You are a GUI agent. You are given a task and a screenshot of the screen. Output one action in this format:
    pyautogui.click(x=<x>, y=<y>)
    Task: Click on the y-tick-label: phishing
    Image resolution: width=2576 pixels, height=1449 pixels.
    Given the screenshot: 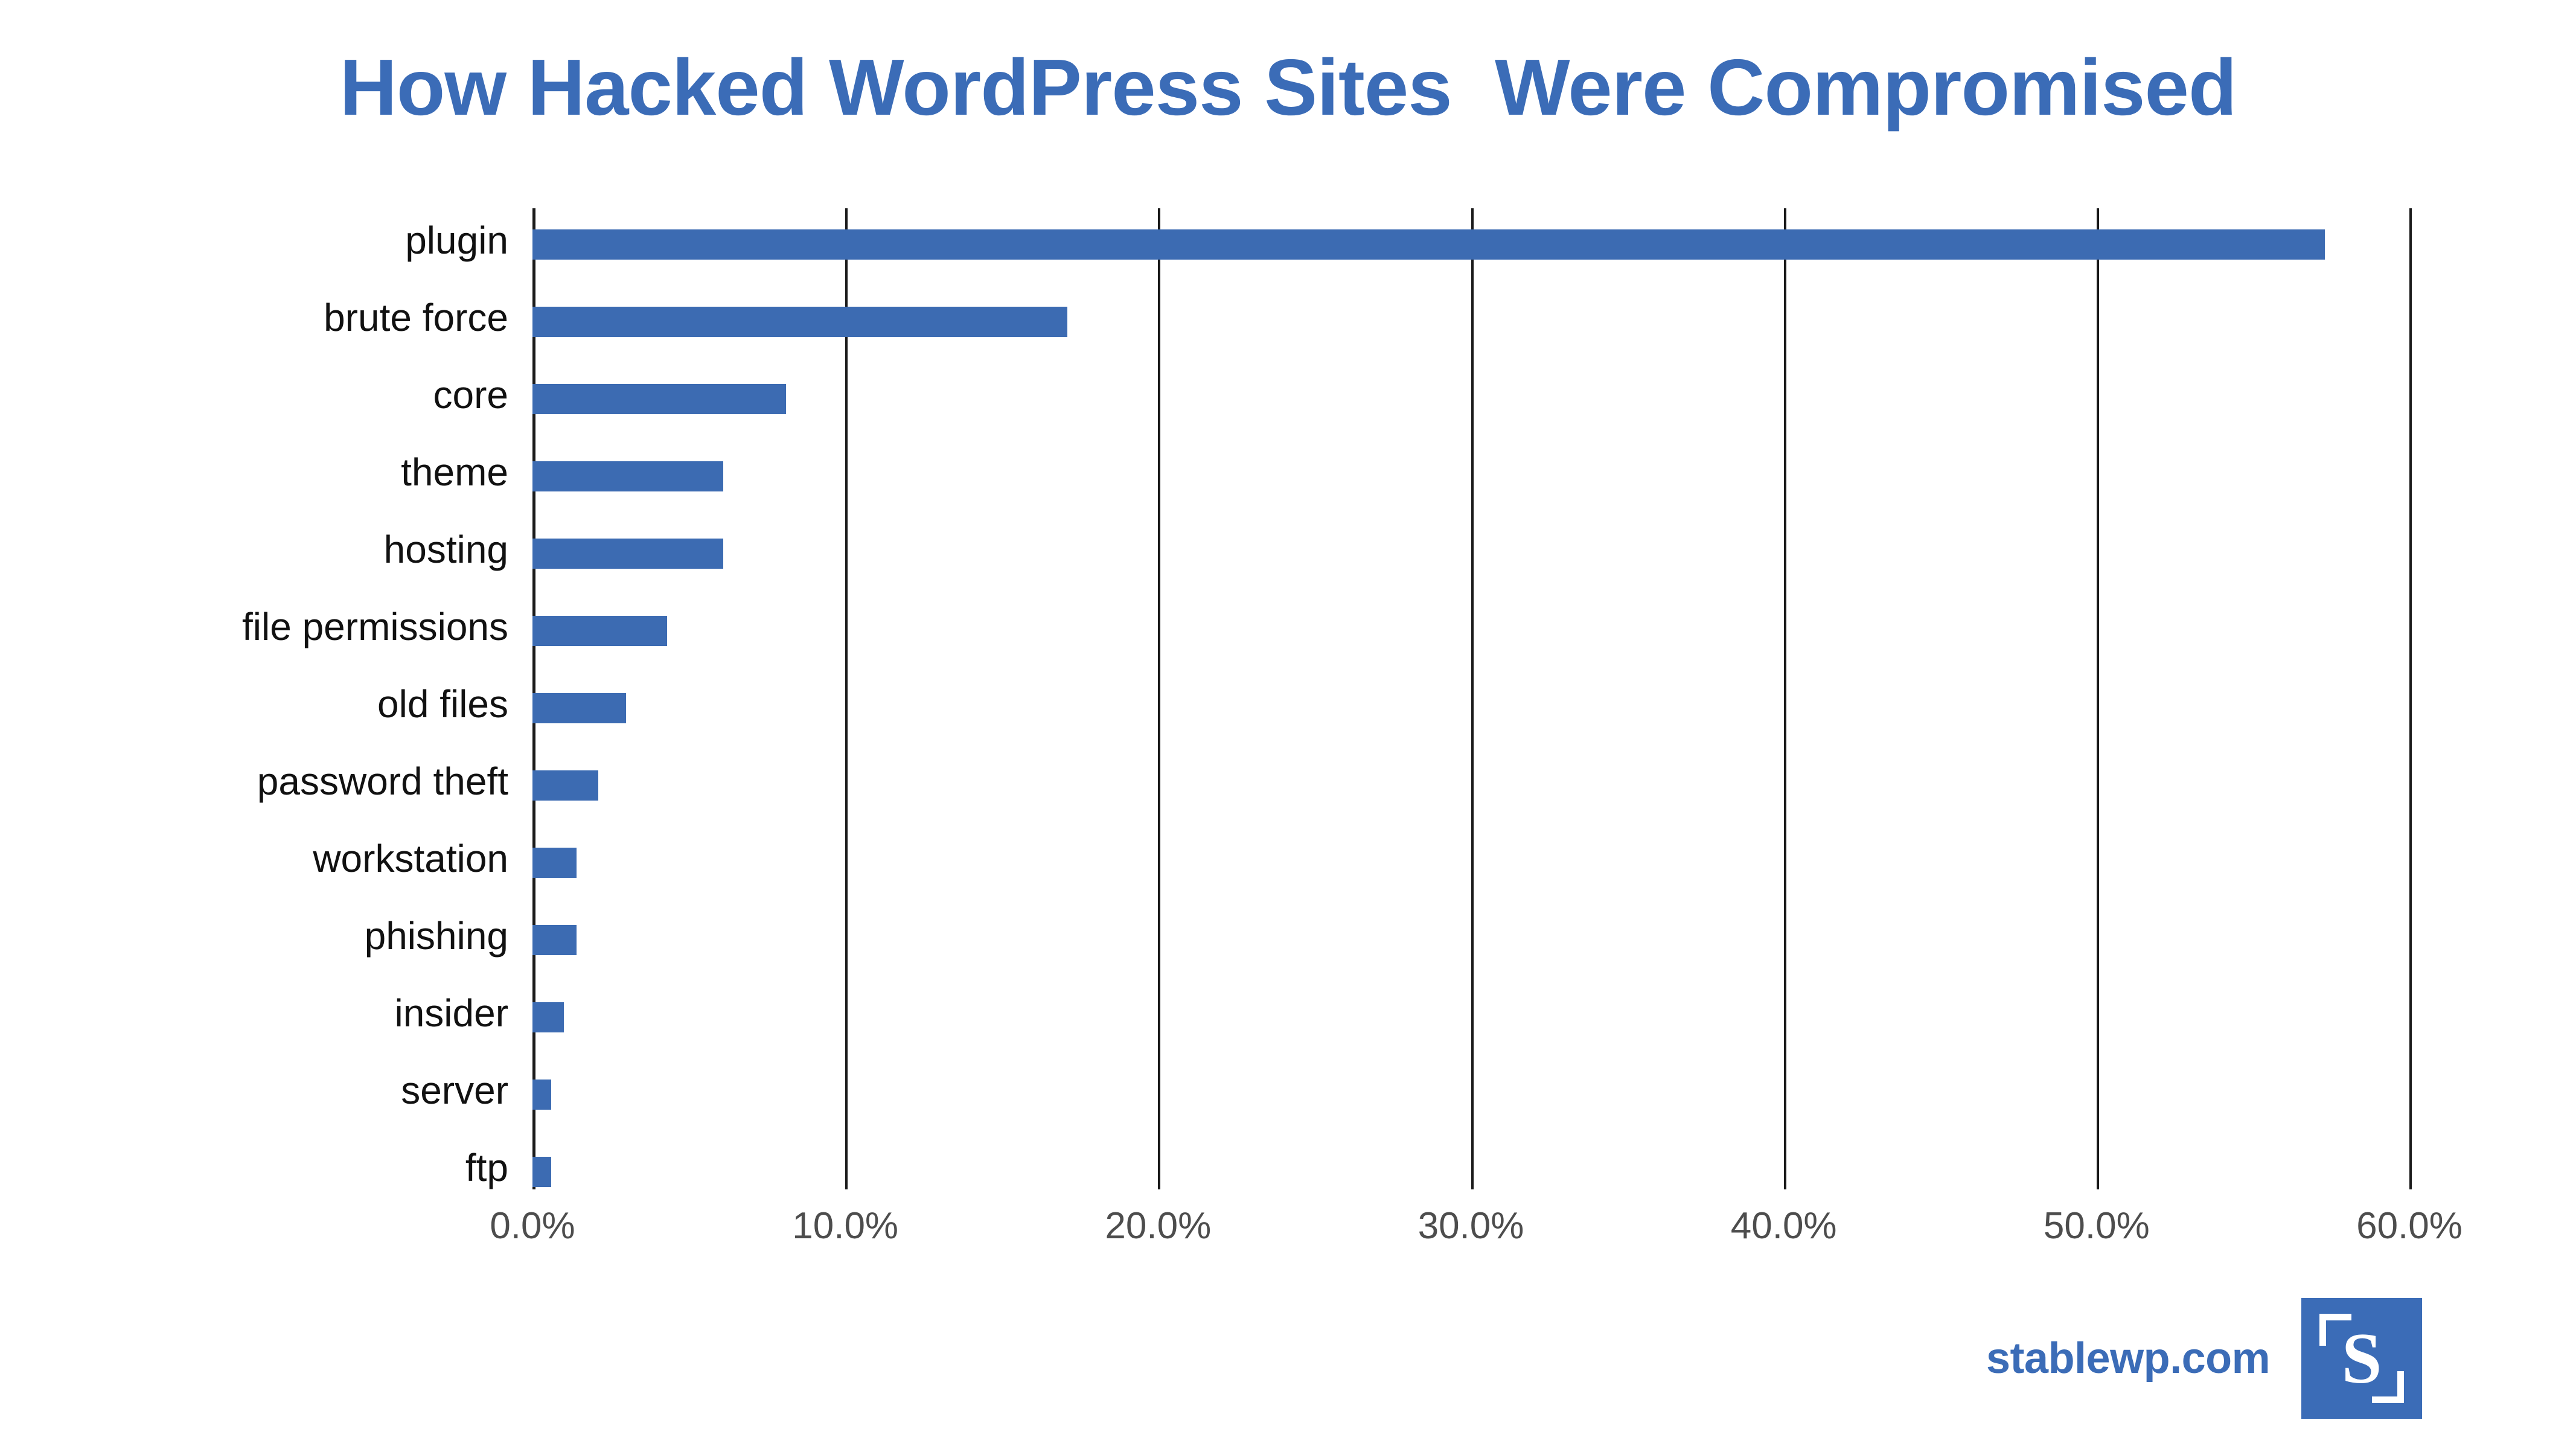 What is the action you would take?
    pyautogui.click(x=436, y=936)
    